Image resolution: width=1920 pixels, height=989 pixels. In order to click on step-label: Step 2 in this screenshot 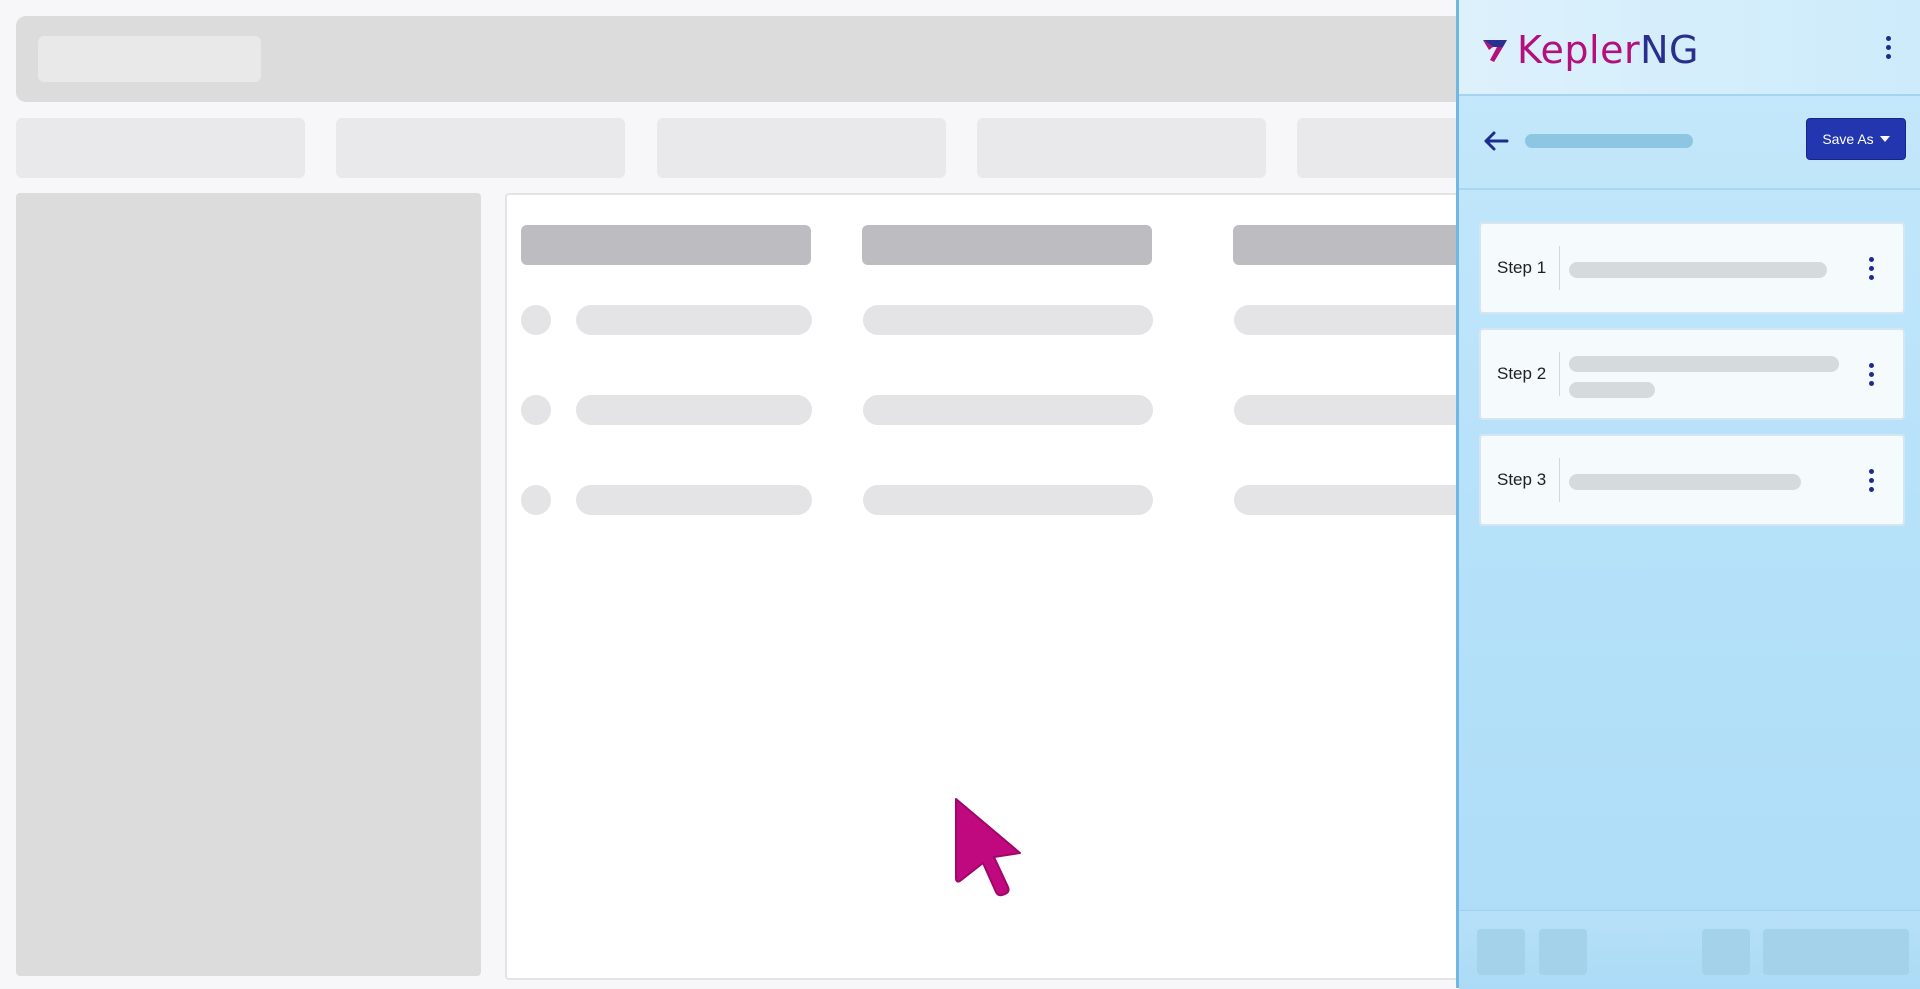, I will do `click(1522, 373)`.